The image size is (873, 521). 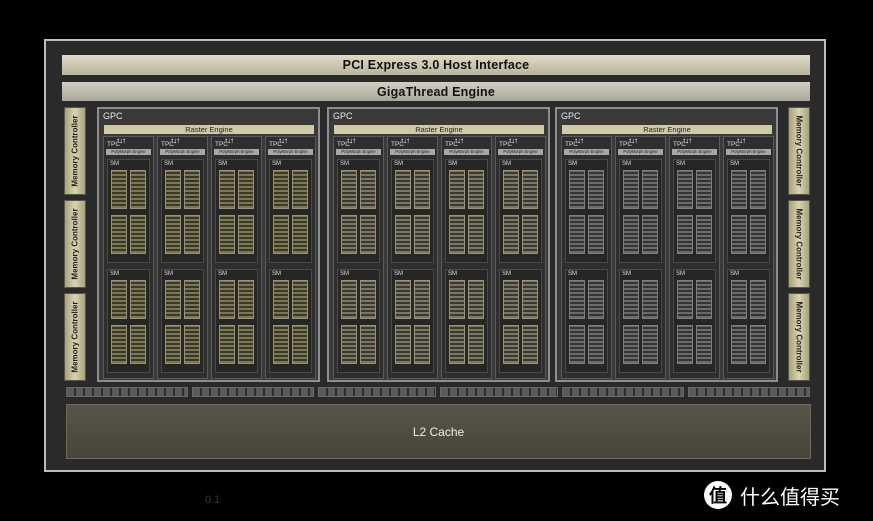 I want to click on memory-controller-left-1: Memory Controller, so click(x=75, y=151).